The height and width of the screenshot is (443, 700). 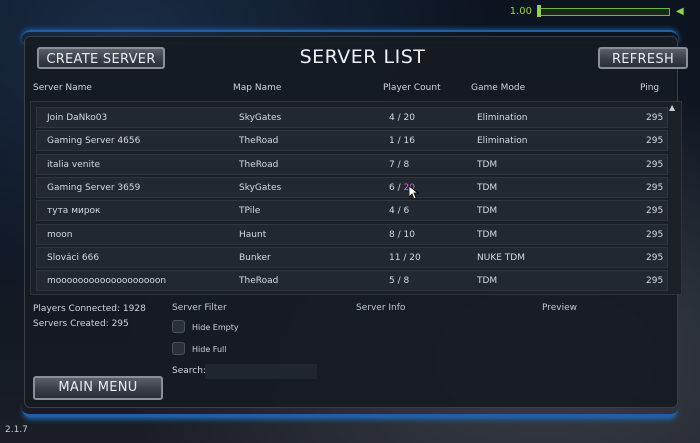 What do you see at coordinates (178, 326) in the screenshot?
I see `hide-empty-checkbox` at bounding box center [178, 326].